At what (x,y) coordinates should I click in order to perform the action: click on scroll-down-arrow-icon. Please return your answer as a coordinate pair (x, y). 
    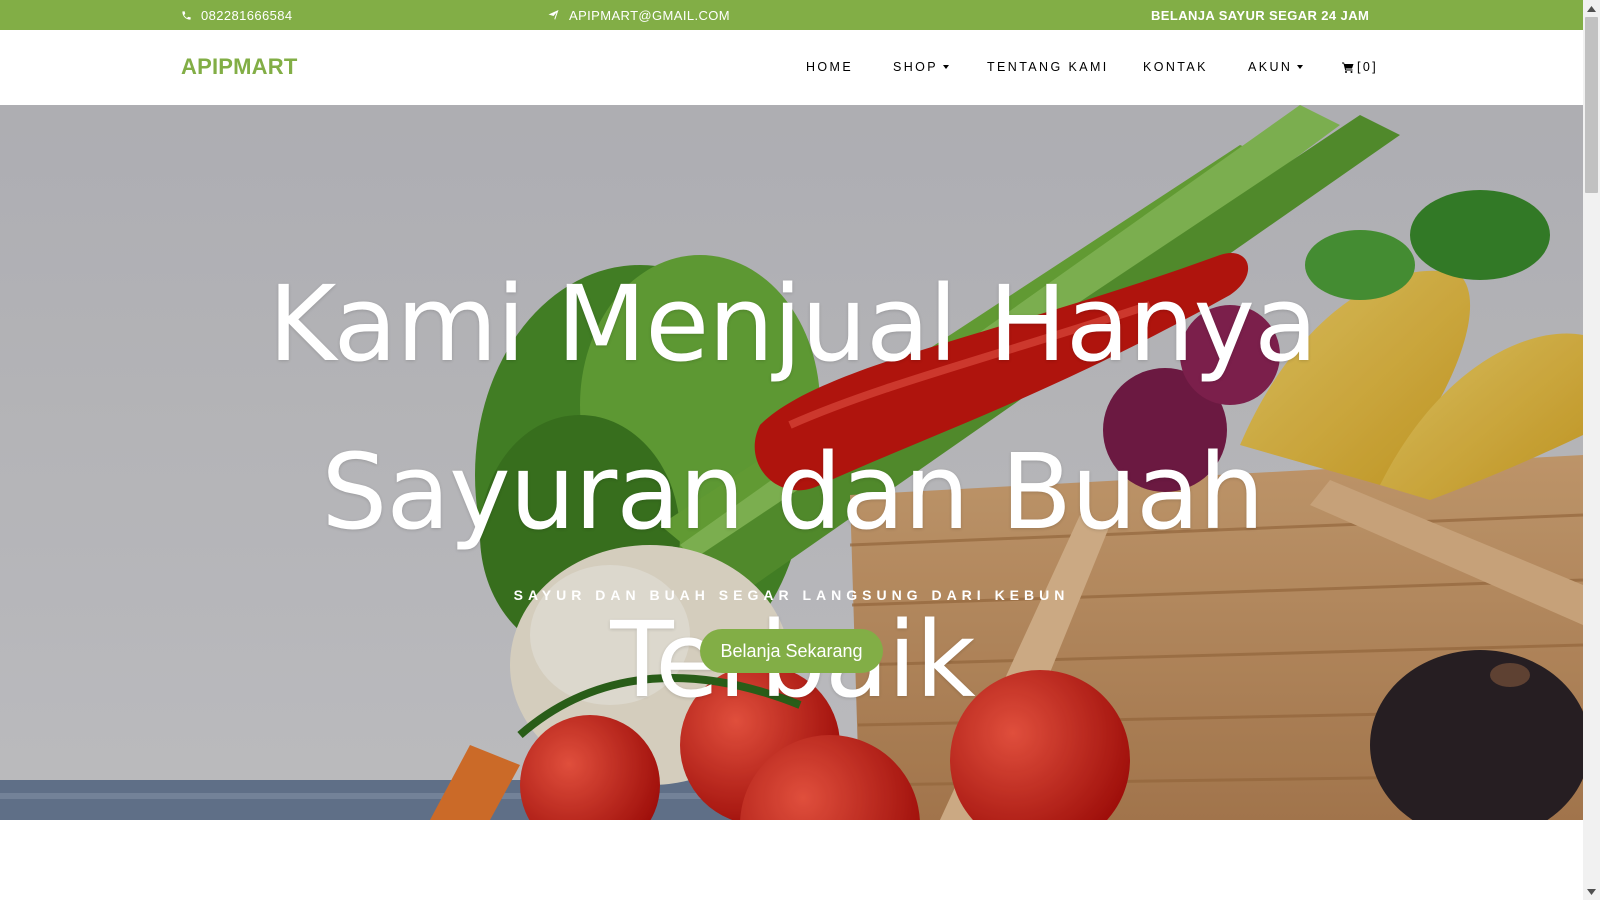
    Looking at the image, I should click on (1591, 891).